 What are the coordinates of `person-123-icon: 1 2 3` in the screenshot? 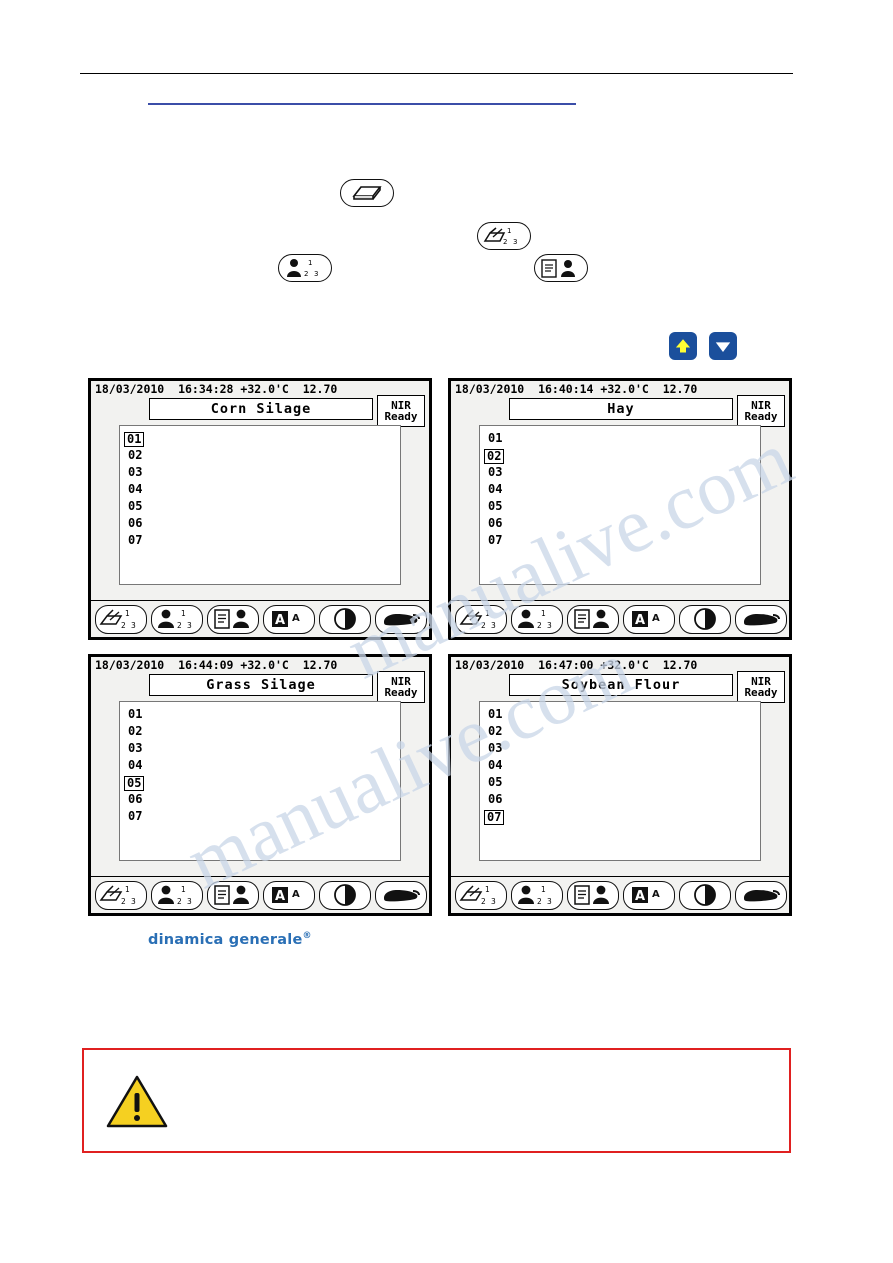 It's located at (535, 895).